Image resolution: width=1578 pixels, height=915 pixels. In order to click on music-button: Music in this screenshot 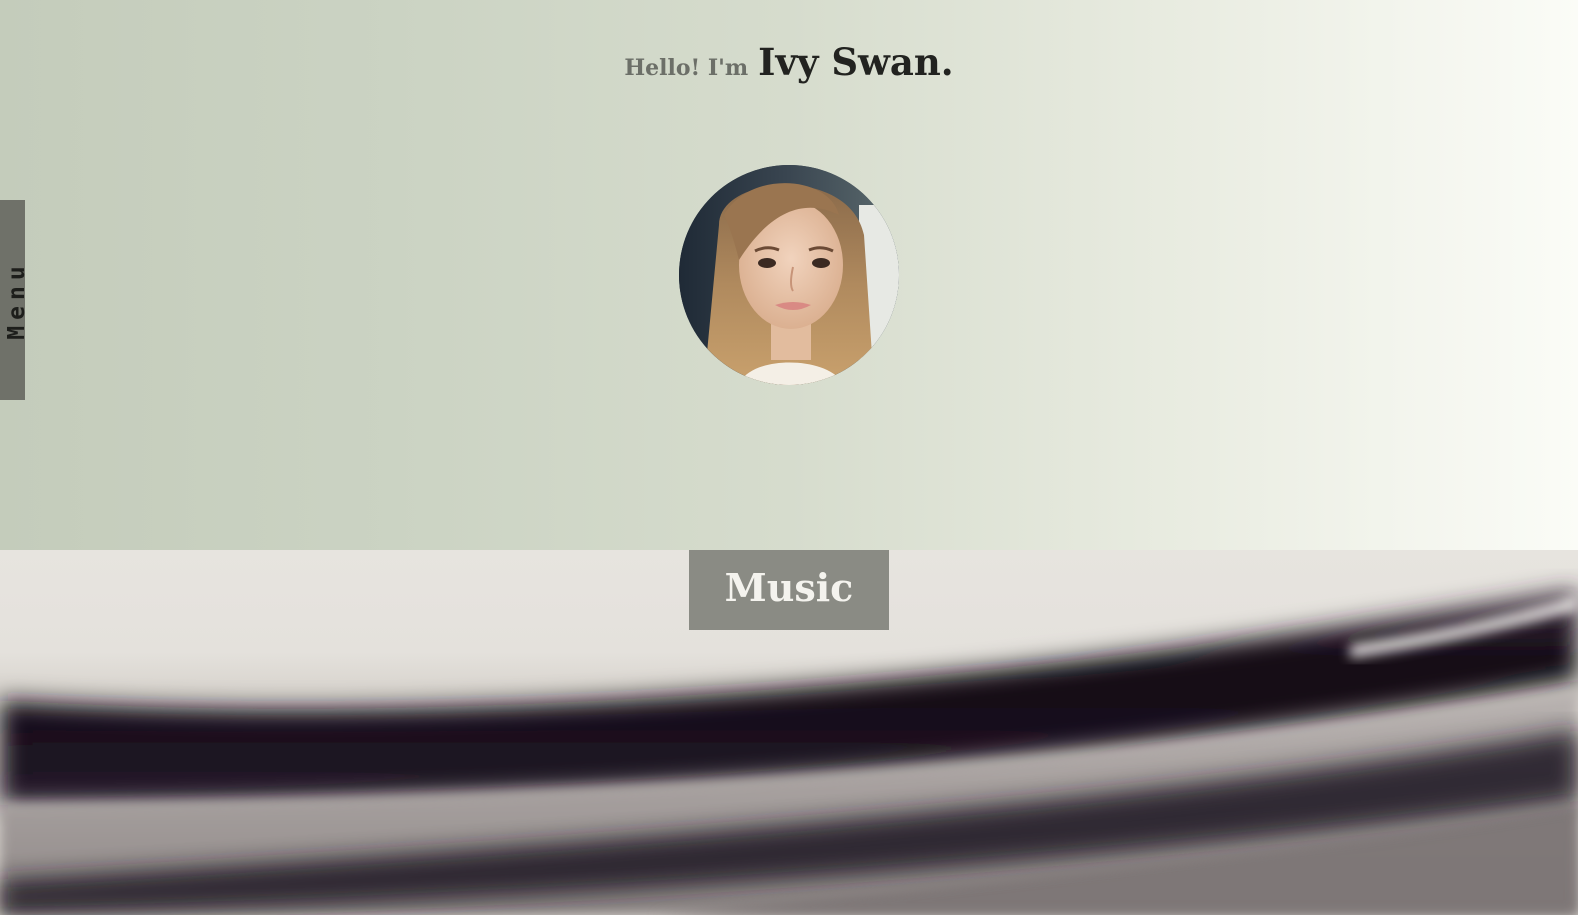, I will do `click(789, 590)`.